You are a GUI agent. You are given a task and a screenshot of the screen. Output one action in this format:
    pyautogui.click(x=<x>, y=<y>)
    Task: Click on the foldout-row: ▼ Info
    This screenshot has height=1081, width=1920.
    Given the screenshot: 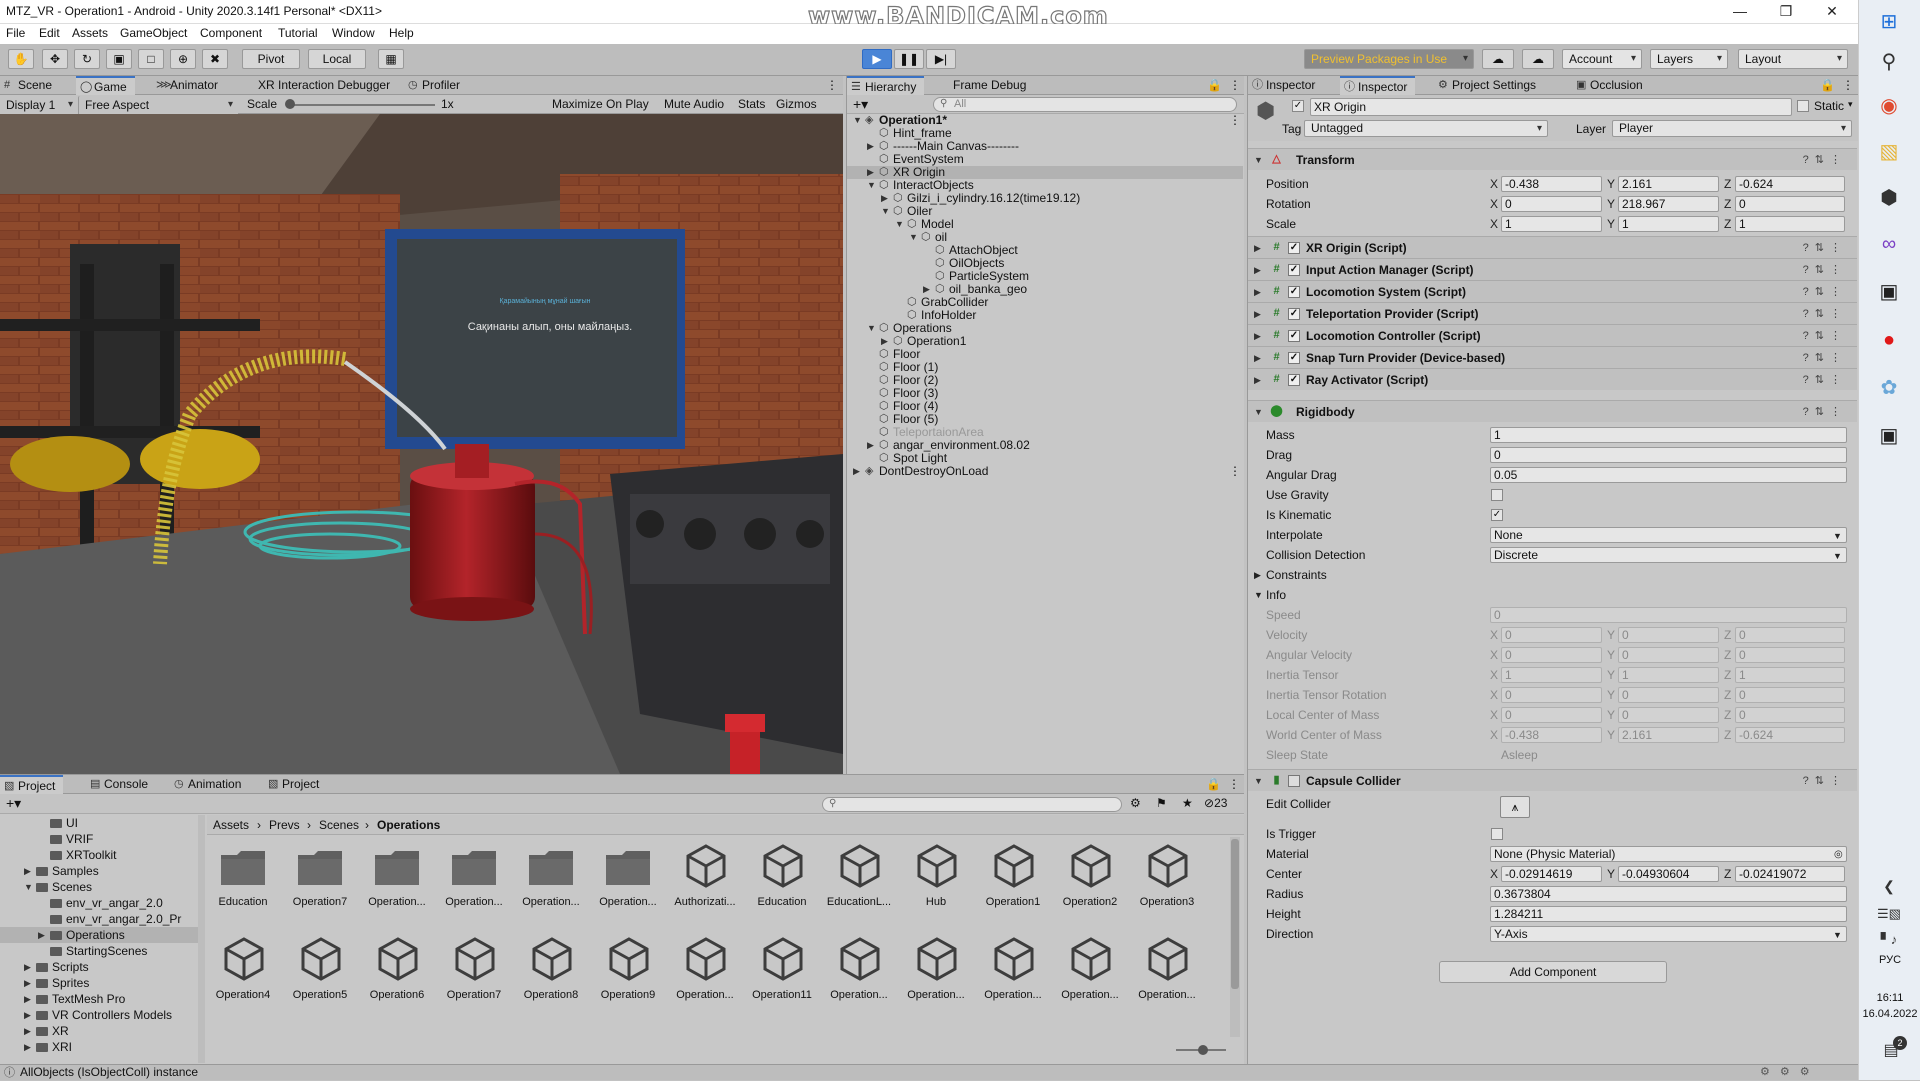 What is the action you would take?
    pyautogui.click(x=1552, y=595)
    